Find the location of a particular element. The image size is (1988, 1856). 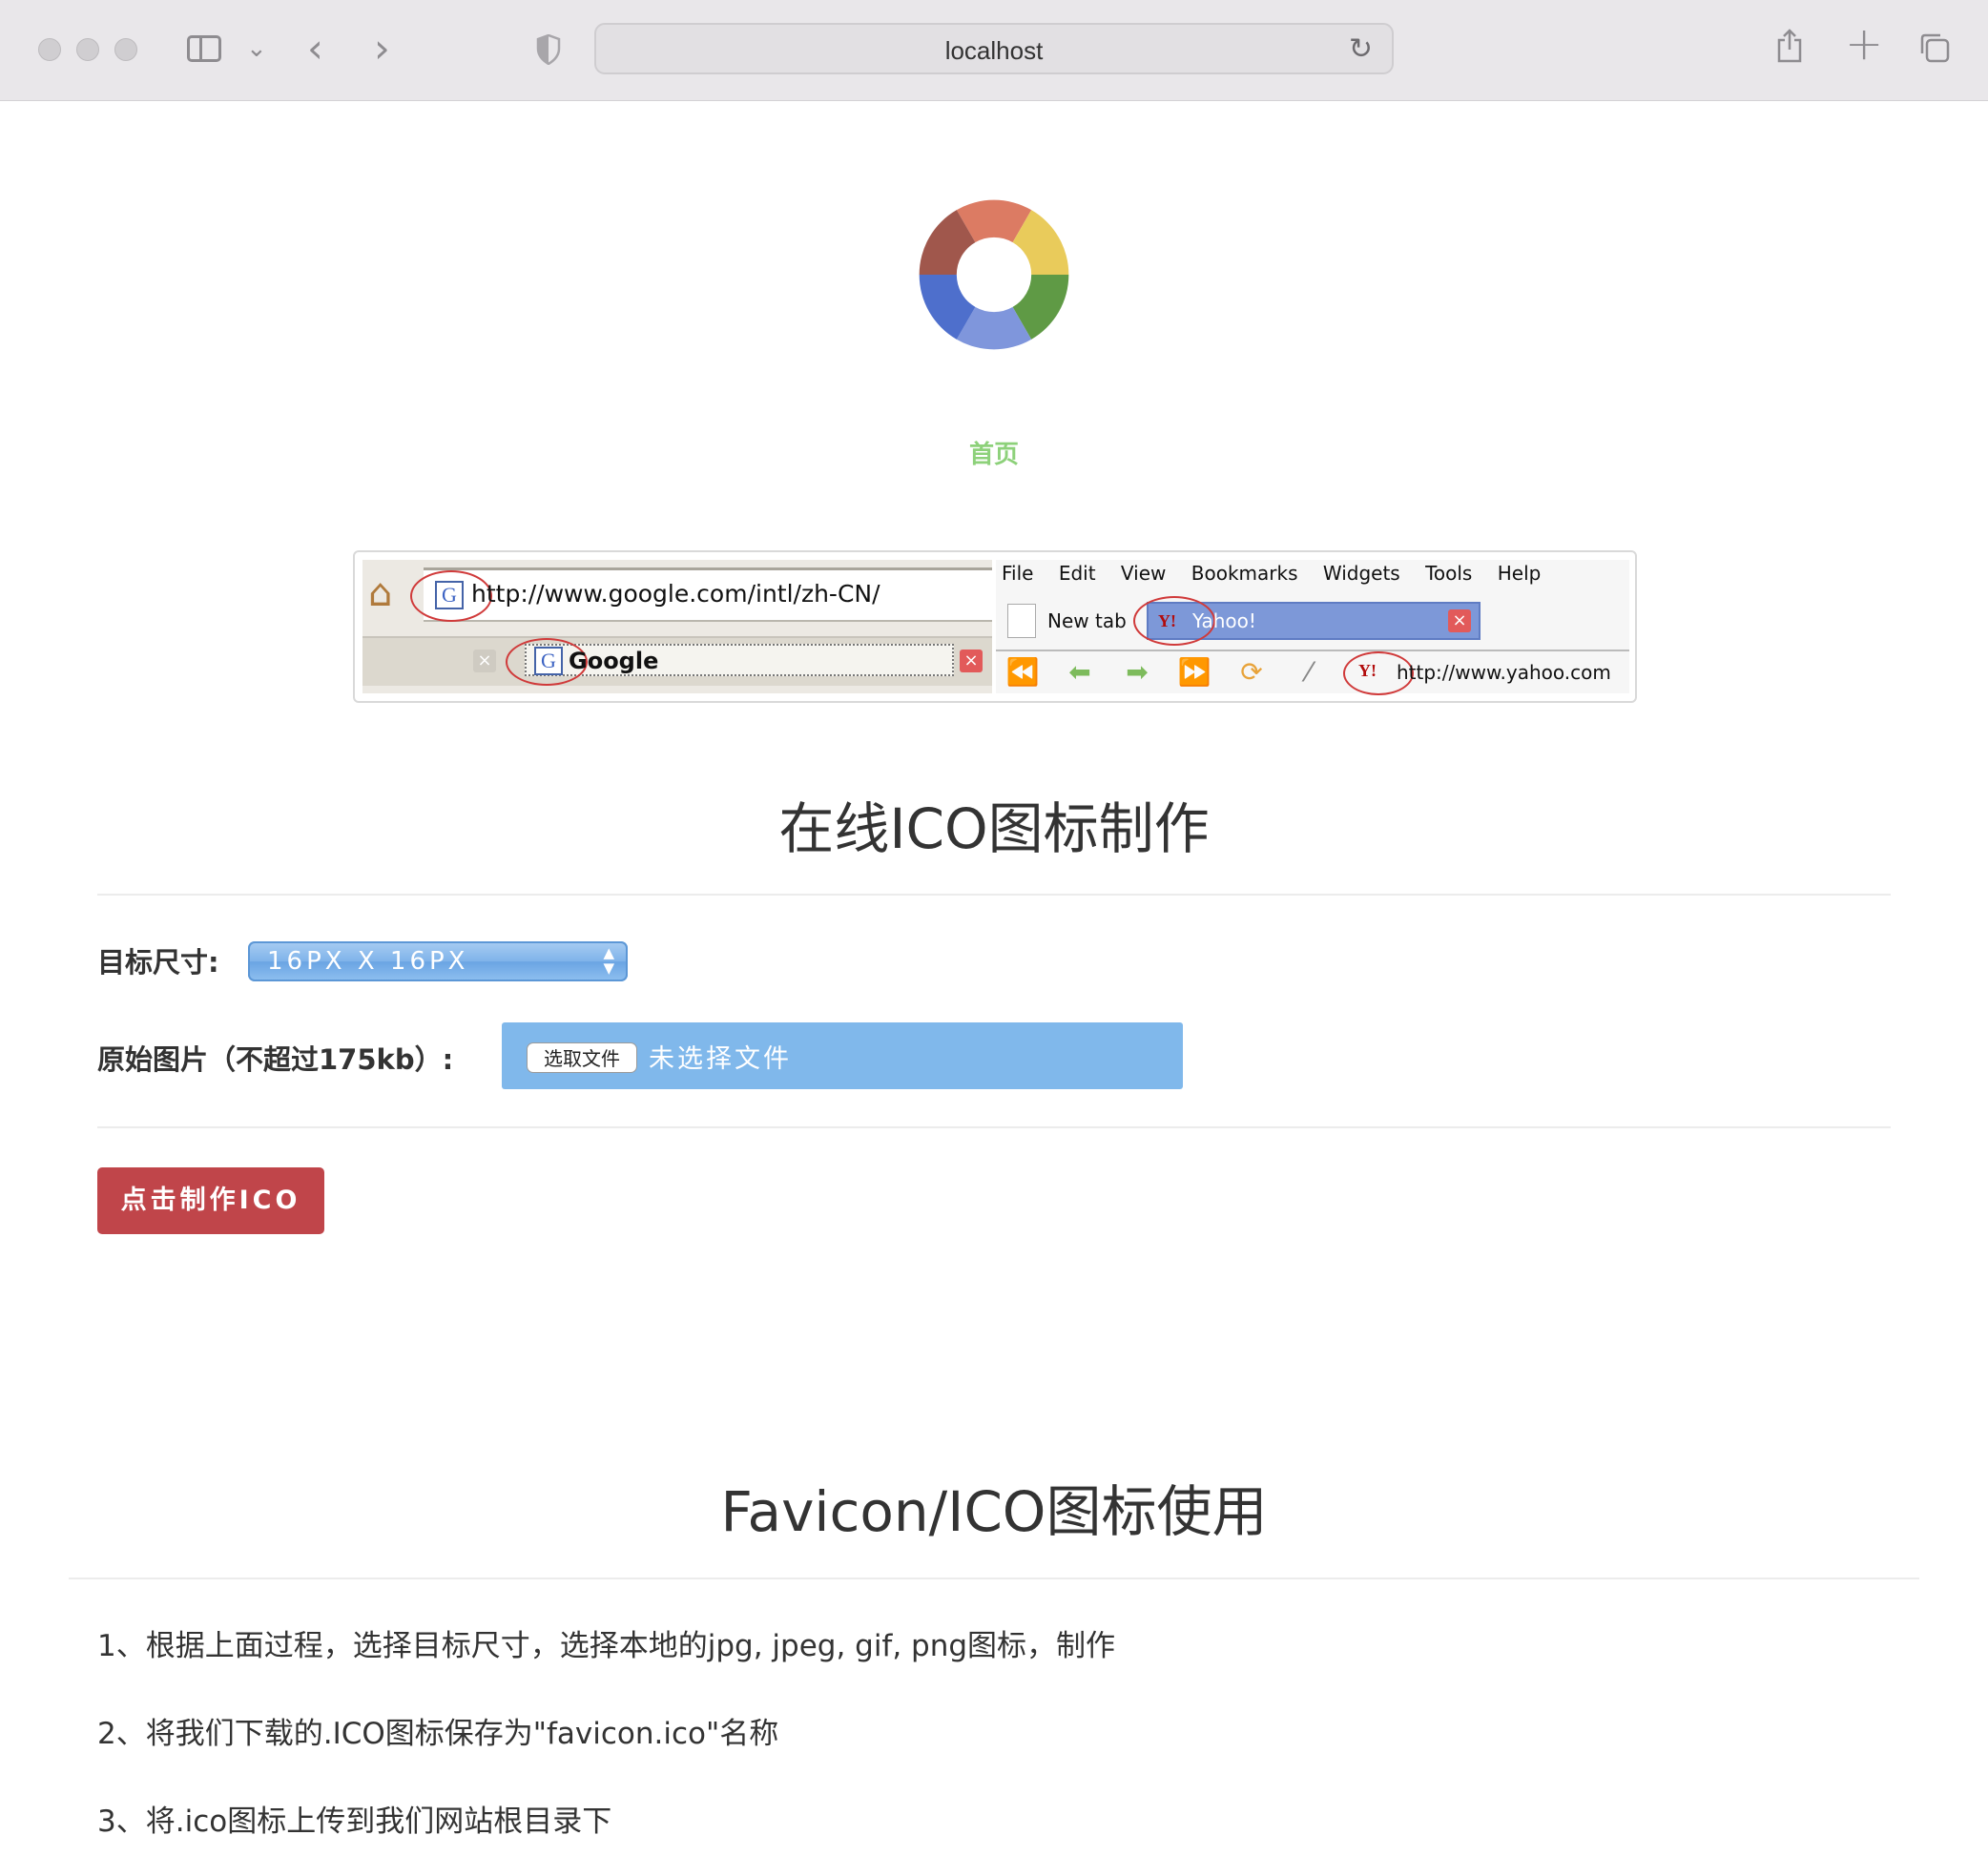

share-icon is located at coordinates (1790, 46).